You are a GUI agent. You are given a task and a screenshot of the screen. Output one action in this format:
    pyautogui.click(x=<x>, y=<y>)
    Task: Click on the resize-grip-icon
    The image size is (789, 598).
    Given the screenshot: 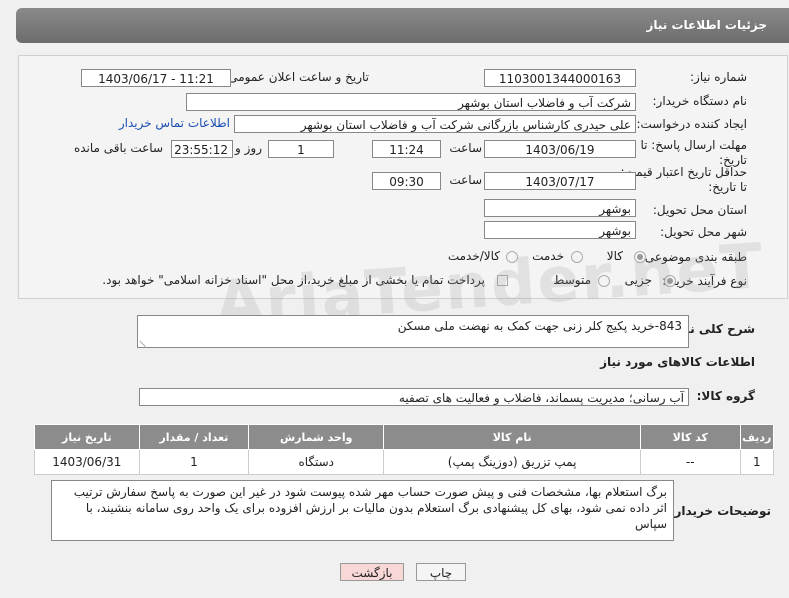 What is the action you would take?
    pyautogui.click(x=145, y=340)
    